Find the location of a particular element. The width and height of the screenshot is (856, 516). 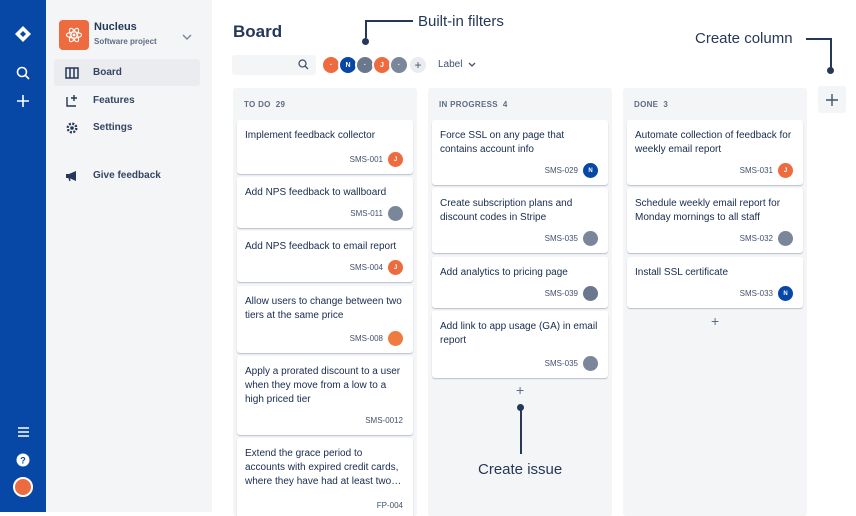

project-logo-icon is located at coordinates (74, 35).